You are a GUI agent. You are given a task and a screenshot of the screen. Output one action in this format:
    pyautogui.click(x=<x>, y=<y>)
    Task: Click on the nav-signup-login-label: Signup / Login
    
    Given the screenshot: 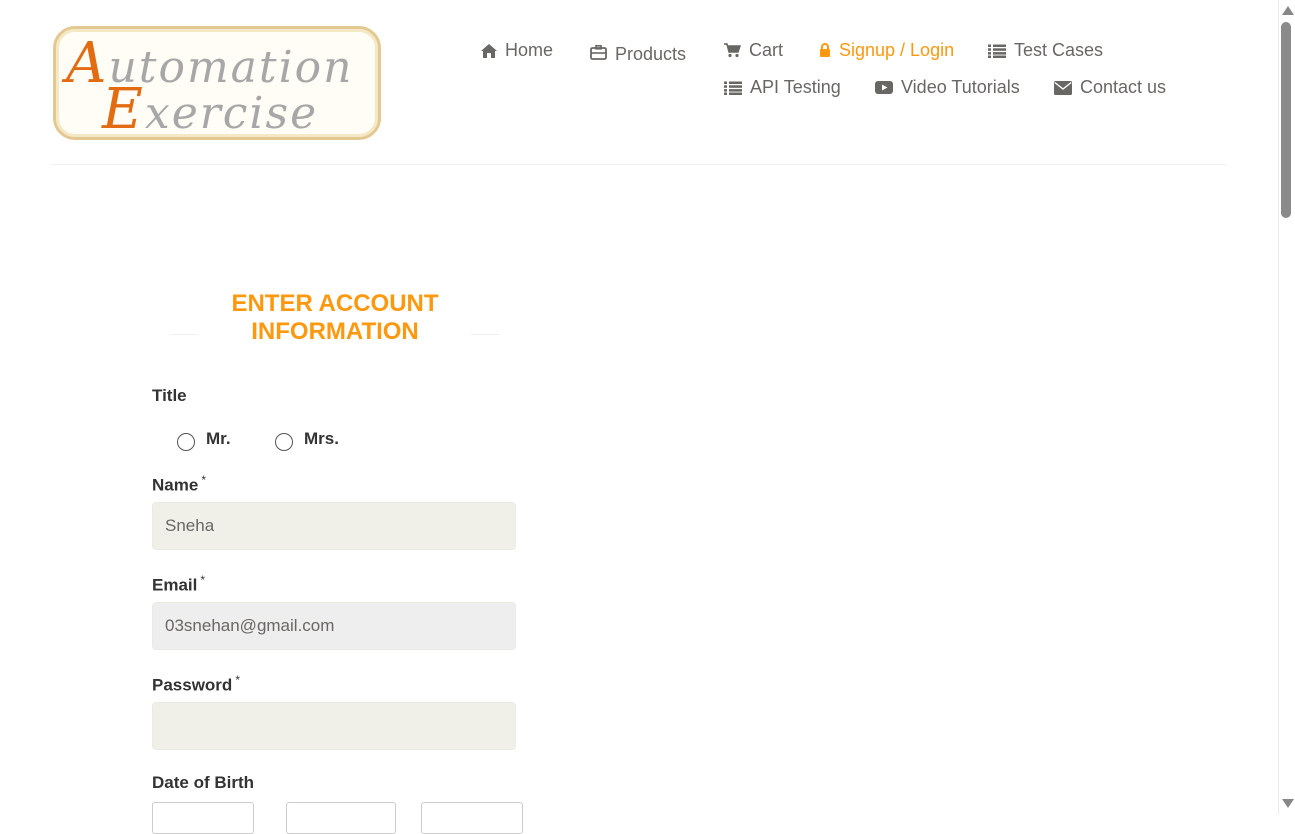 What is the action you would take?
    pyautogui.click(x=897, y=50)
    